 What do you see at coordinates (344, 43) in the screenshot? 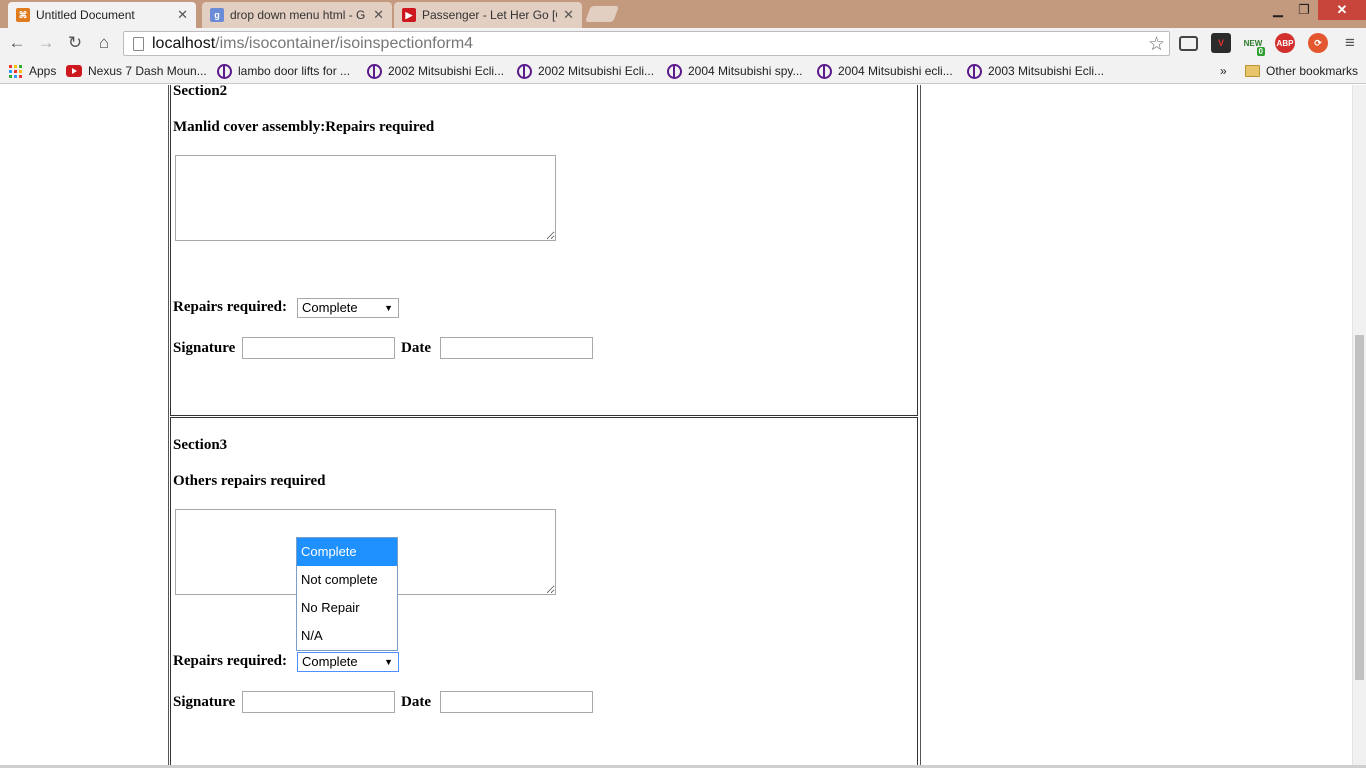
I see `url-path: /ims/isocontainer/isoinspectionform4` at bounding box center [344, 43].